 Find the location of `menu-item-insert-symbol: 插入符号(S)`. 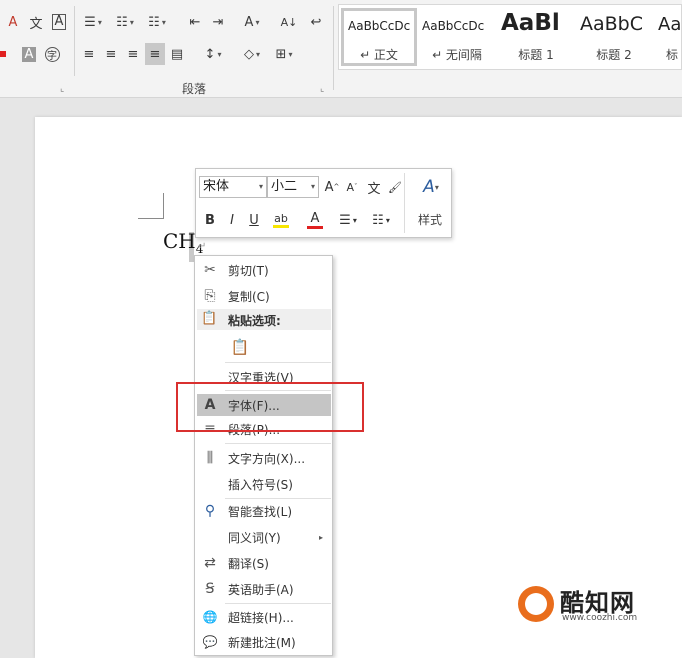

menu-item-insert-symbol: 插入符号(S) is located at coordinates (264, 484).